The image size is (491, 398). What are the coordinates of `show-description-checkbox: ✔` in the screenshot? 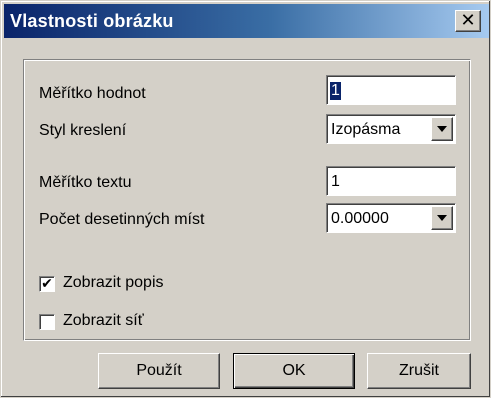 It's located at (47, 284).